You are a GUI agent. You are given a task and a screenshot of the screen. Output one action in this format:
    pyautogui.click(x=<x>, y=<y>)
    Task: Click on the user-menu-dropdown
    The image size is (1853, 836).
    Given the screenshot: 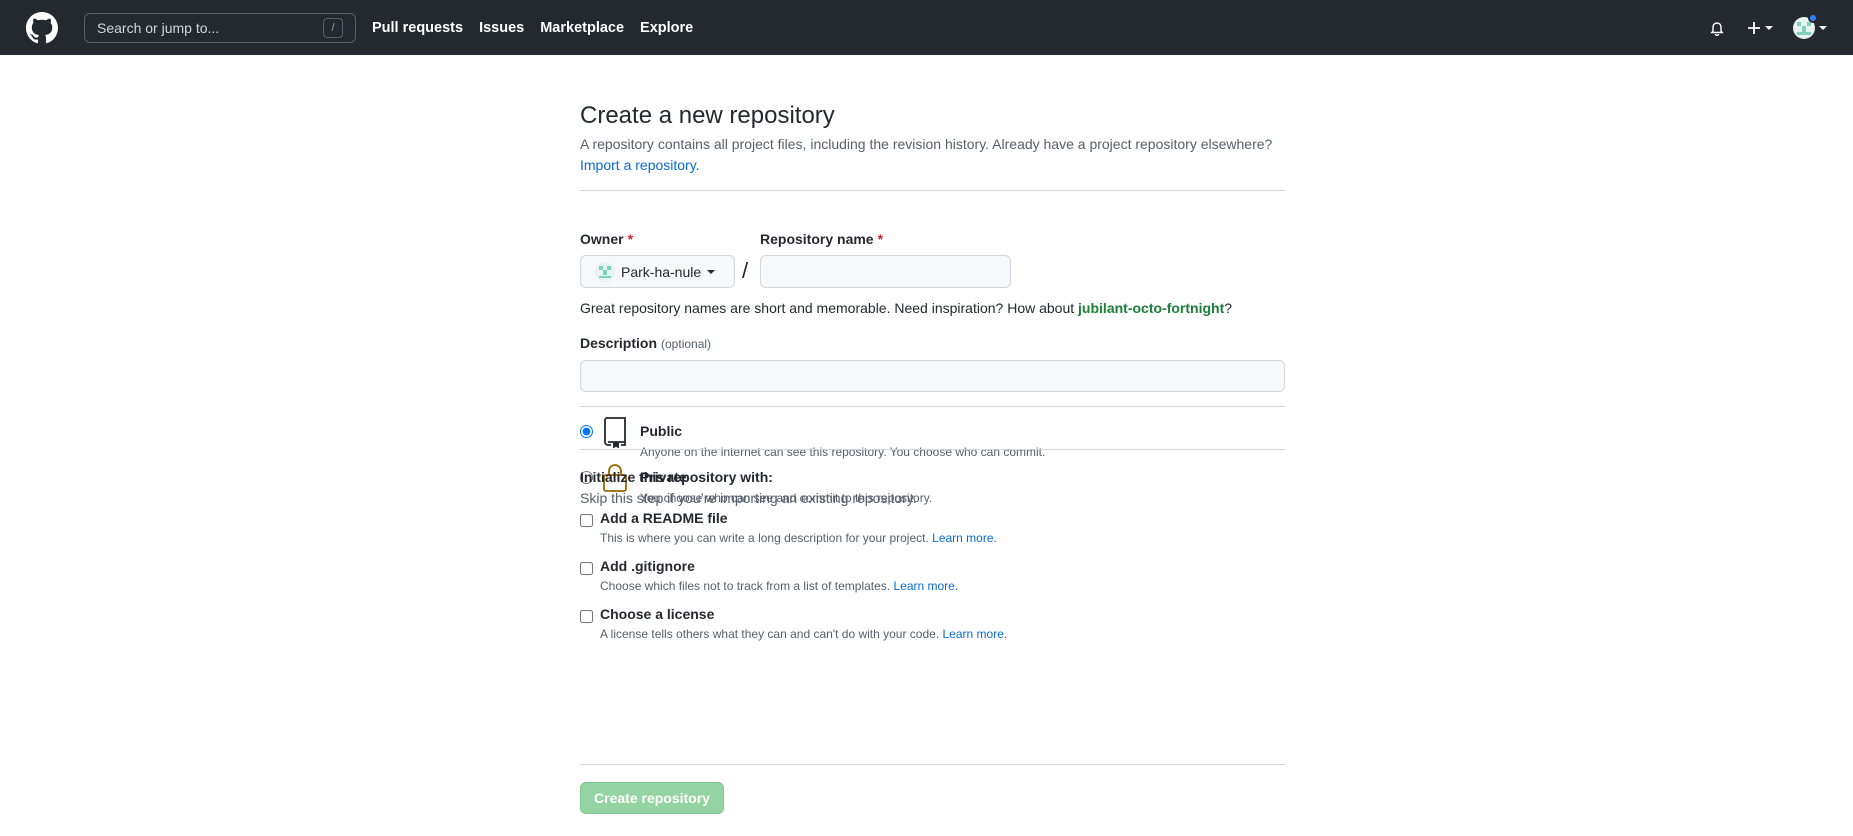 What is the action you would take?
    pyautogui.click(x=1810, y=25)
    